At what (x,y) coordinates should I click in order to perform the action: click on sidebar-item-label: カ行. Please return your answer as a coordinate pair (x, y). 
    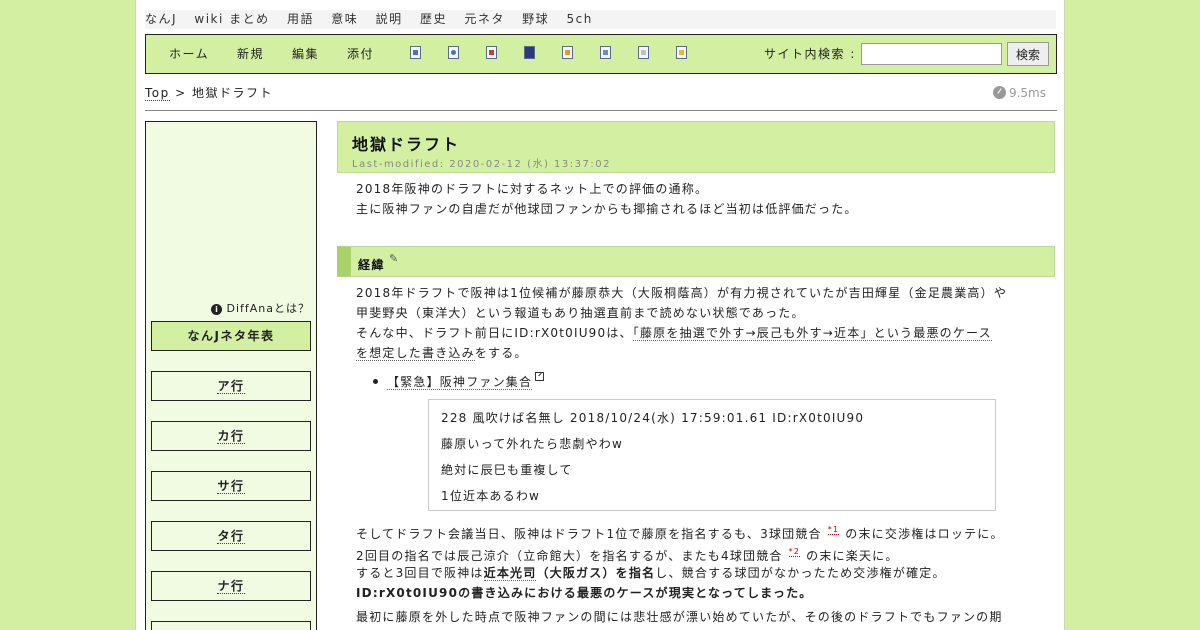
    Looking at the image, I should click on (231, 436).